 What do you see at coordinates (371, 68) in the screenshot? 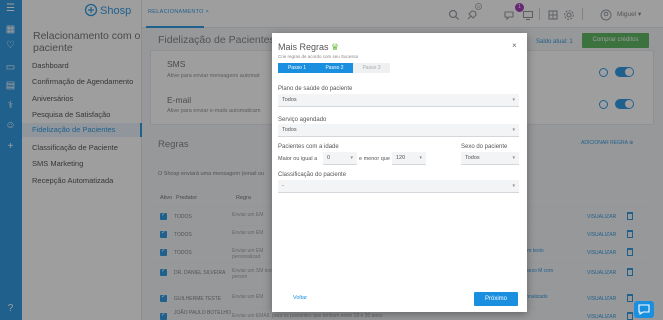
I see `step-3: Passo 3` at bounding box center [371, 68].